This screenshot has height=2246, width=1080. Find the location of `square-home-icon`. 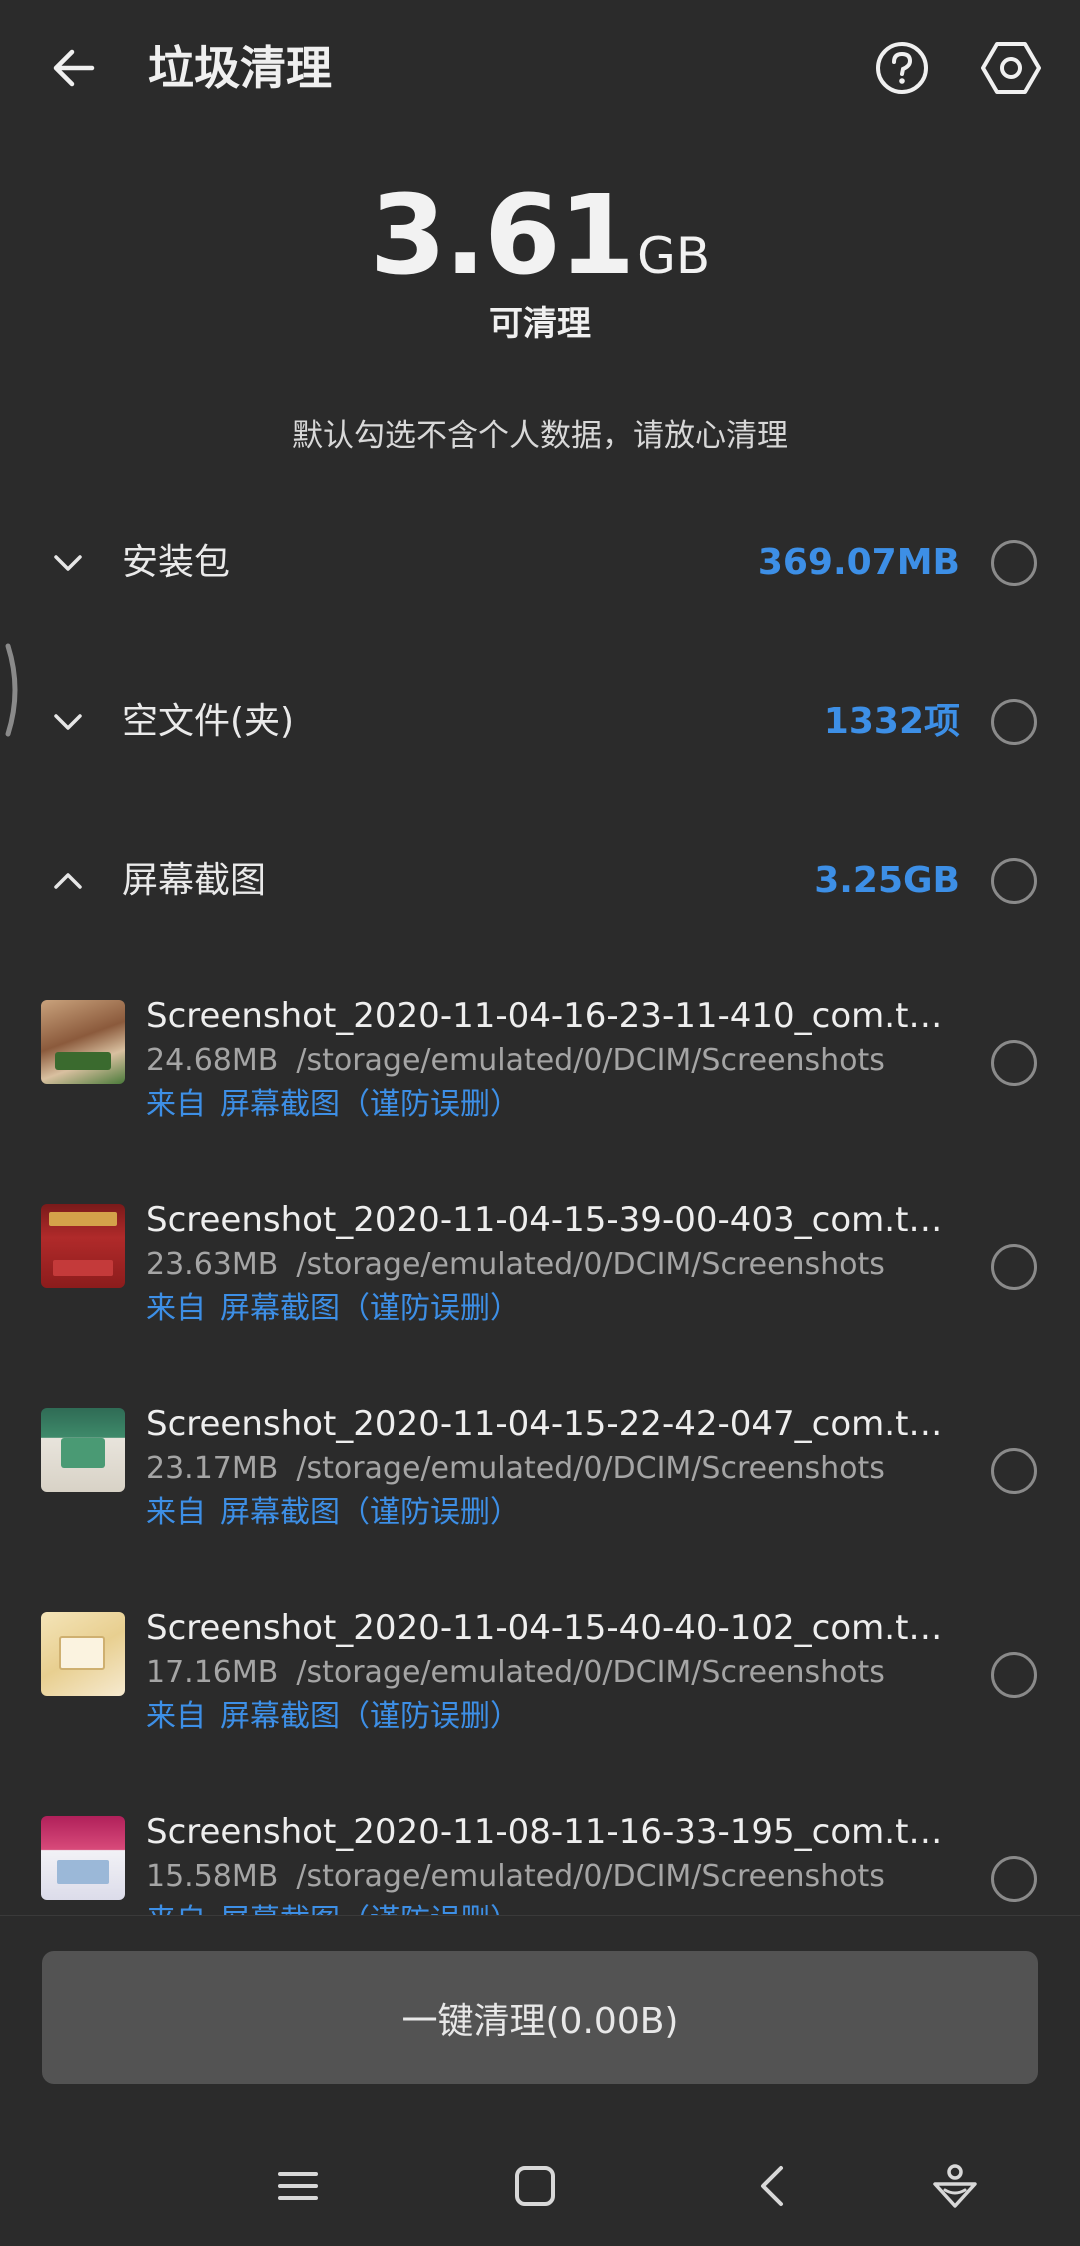

square-home-icon is located at coordinates (535, 2186).